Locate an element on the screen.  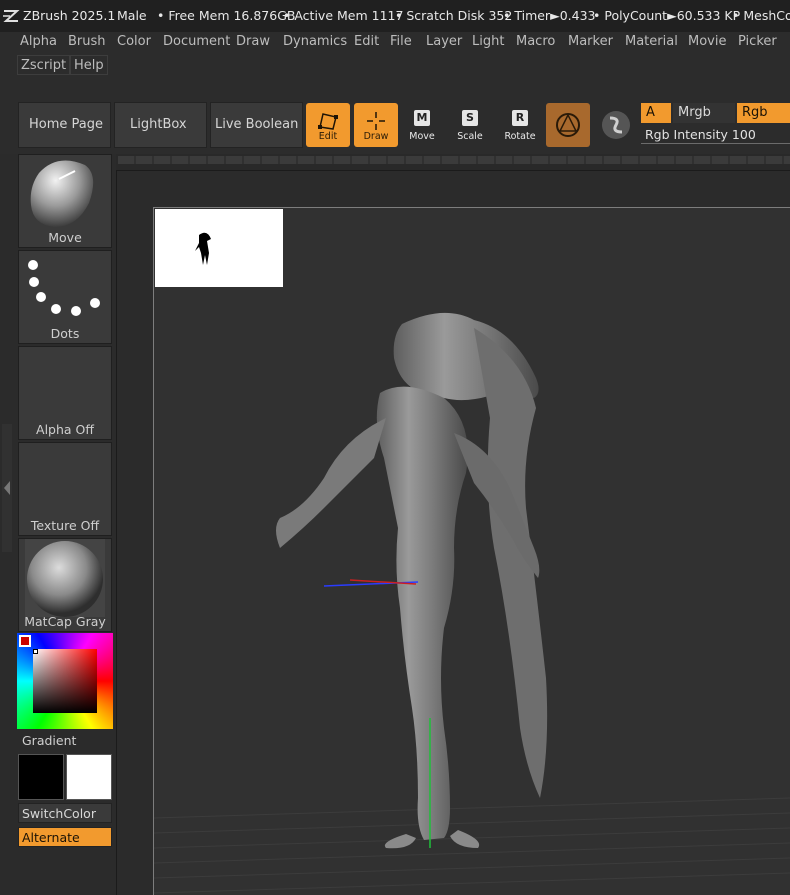
stroke-label: Dots is located at coordinates (65, 333).